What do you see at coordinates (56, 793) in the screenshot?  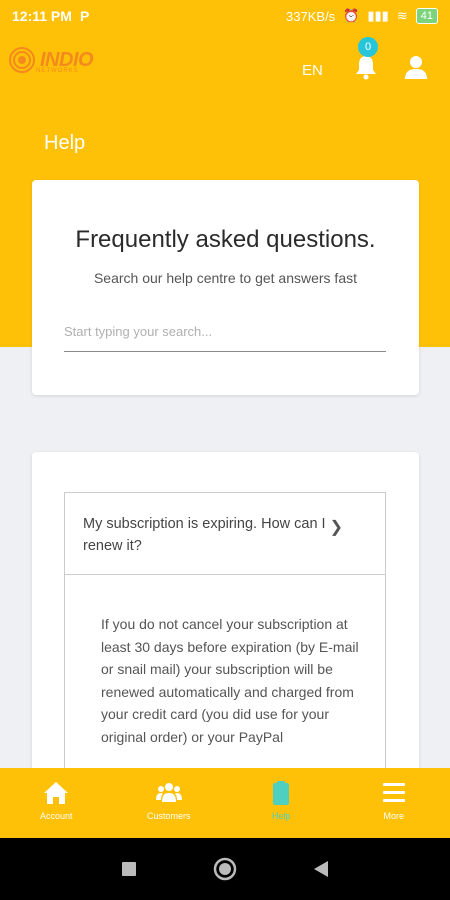 I see `home-icon` at bounding box center [56, 793].